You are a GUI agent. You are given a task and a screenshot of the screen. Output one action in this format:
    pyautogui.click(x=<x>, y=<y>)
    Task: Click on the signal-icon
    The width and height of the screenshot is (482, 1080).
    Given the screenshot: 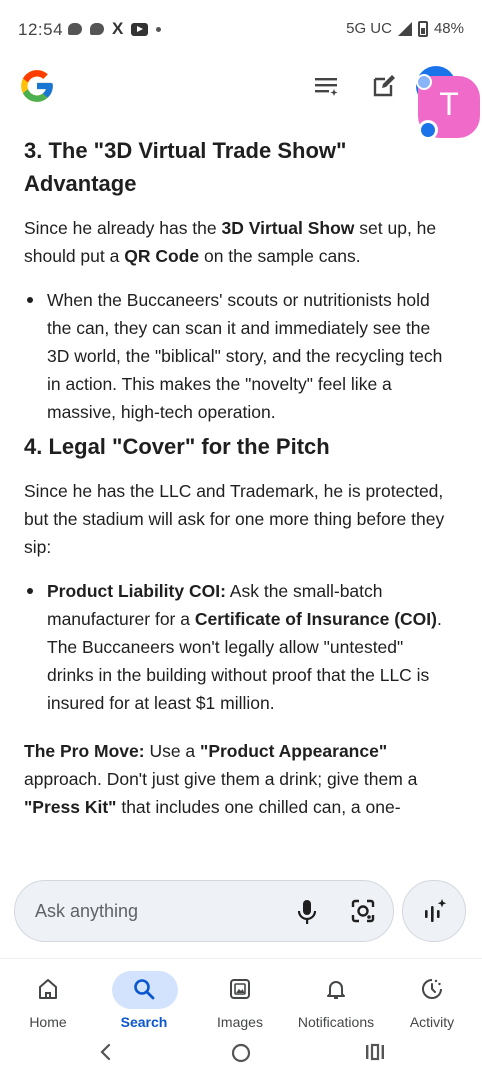 What is the action you would take?
    pyautogui.click(x=404, y=28)
    